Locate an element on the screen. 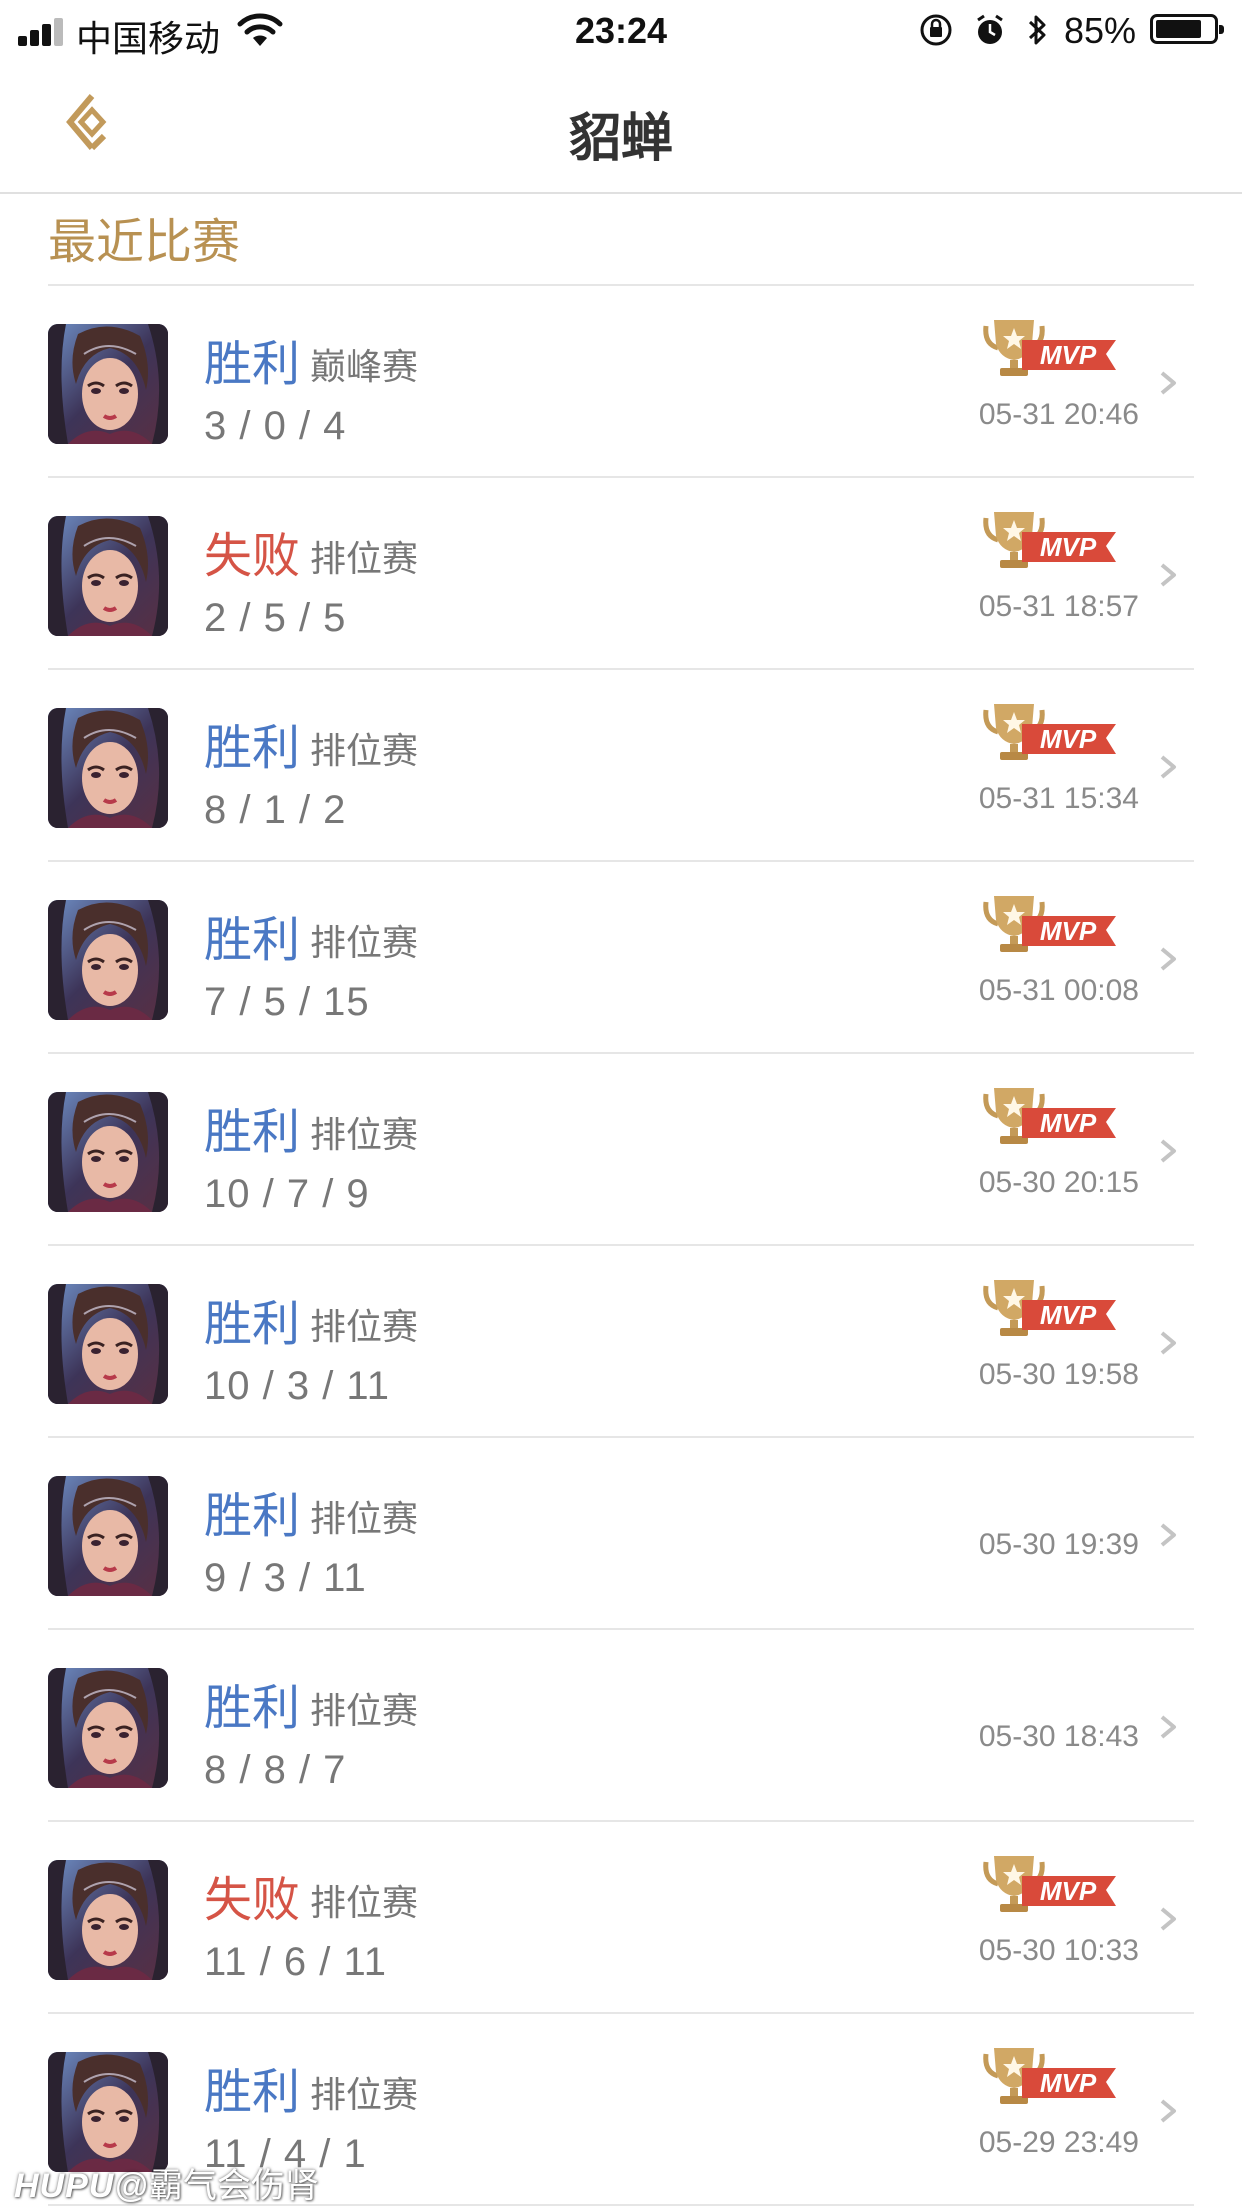  match-kda: 10 / 3 / 11 is located at coordinates (297, 1386).